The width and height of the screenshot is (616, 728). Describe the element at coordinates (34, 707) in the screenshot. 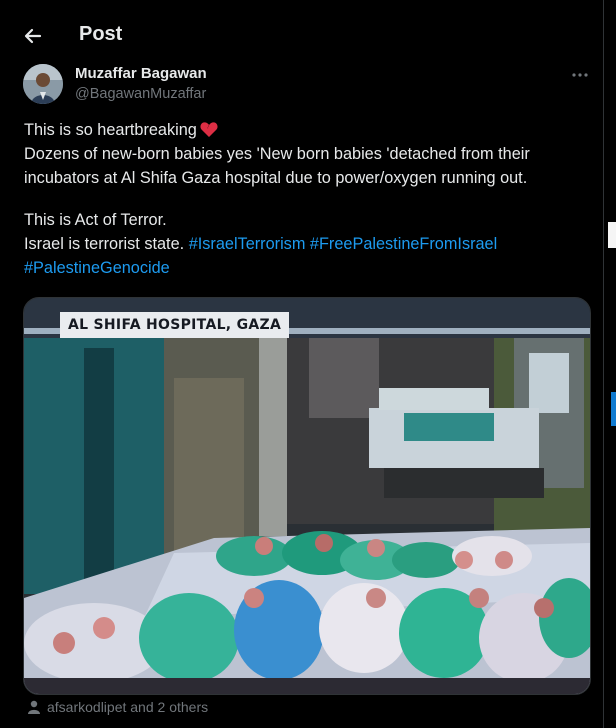

I see `avatar-icon` at that location.